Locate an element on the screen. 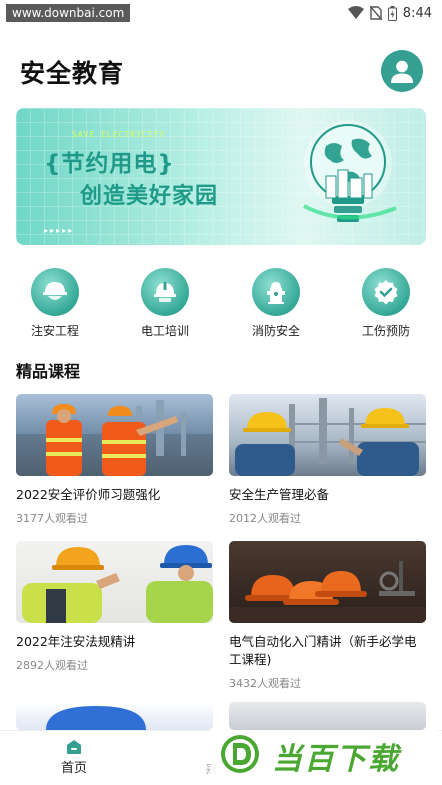  course-card: 2022安全评价师习题强化 3177人观看过 is located at coordinates (114, 460).